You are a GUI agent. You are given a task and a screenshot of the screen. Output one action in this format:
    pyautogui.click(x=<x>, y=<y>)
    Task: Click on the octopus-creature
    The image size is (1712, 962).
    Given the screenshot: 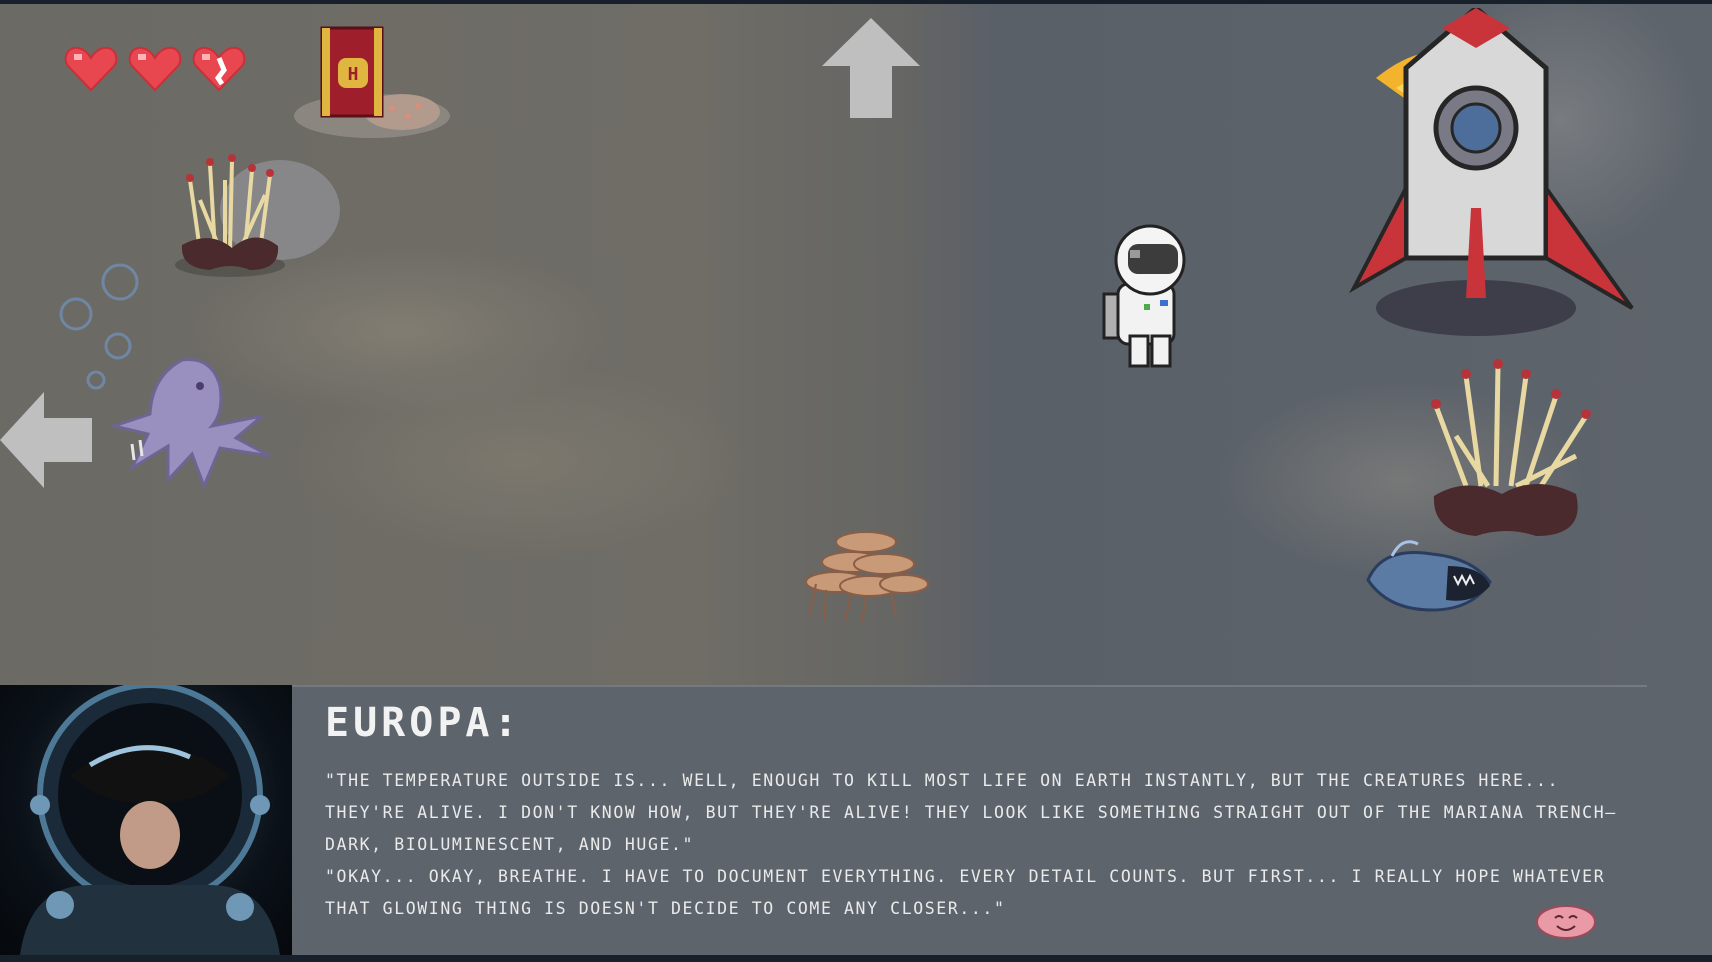 What is the action you would take?
    pyautogui.click(x=197, y=424)
    